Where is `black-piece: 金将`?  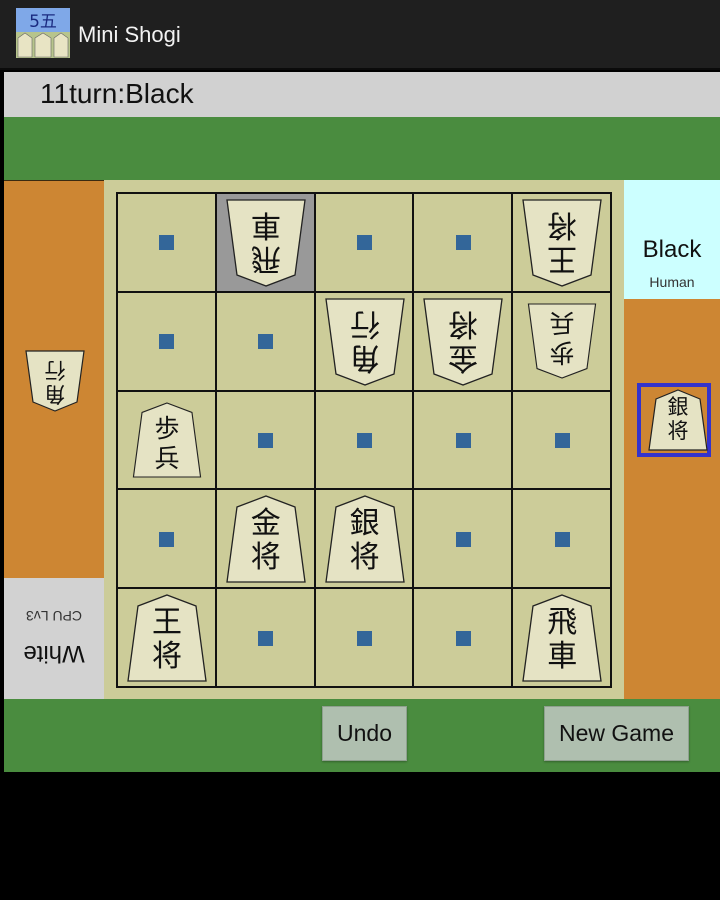 black-piece: 金将 is located at coordinates (266, 539).